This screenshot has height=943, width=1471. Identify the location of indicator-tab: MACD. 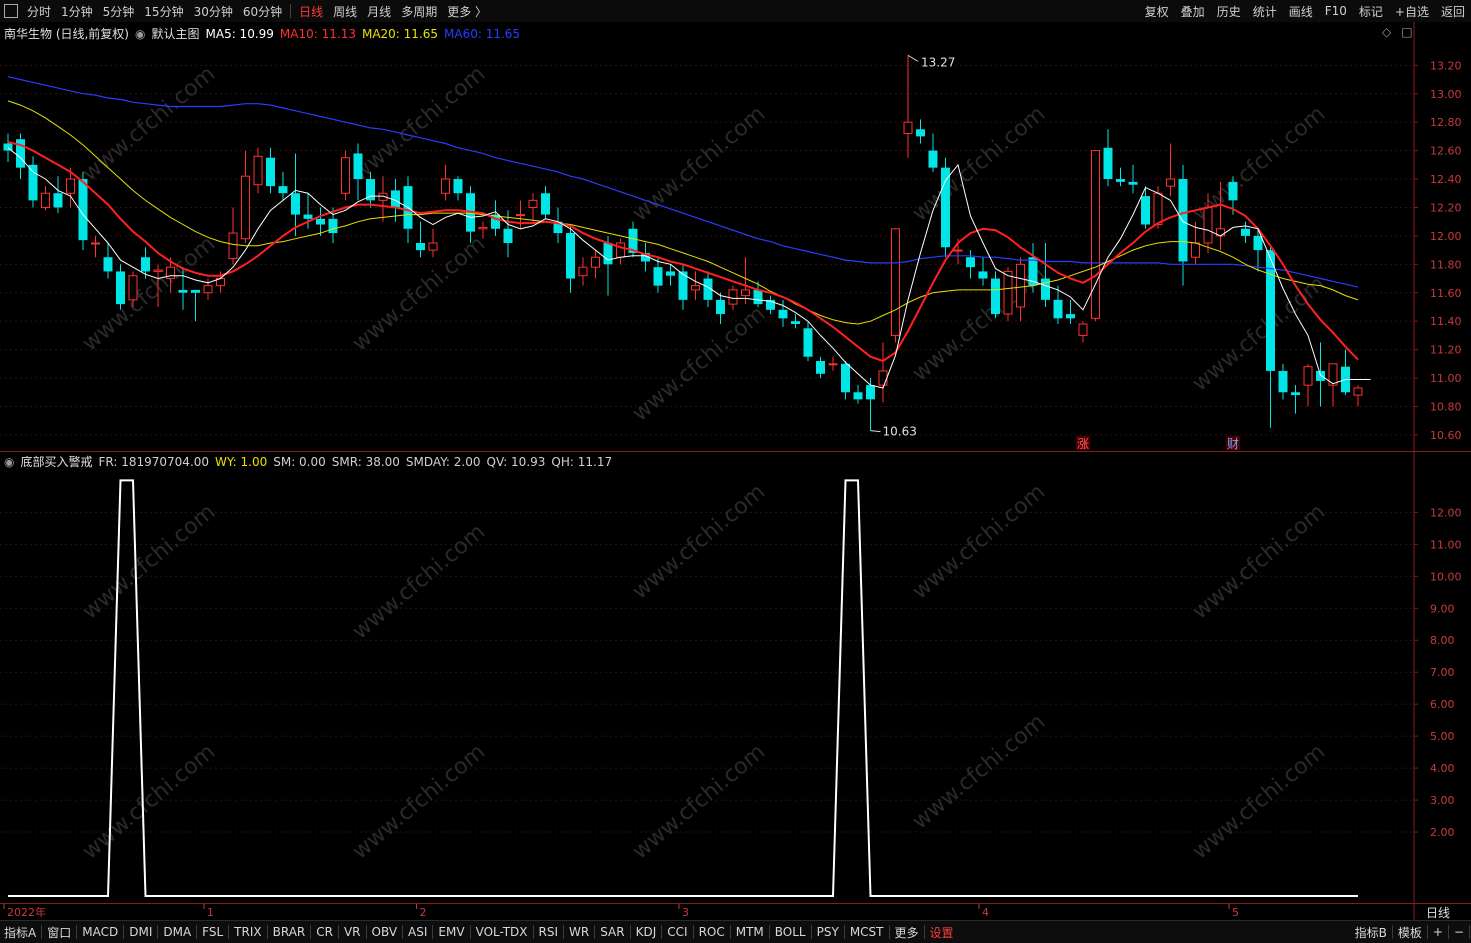
(100, 932).